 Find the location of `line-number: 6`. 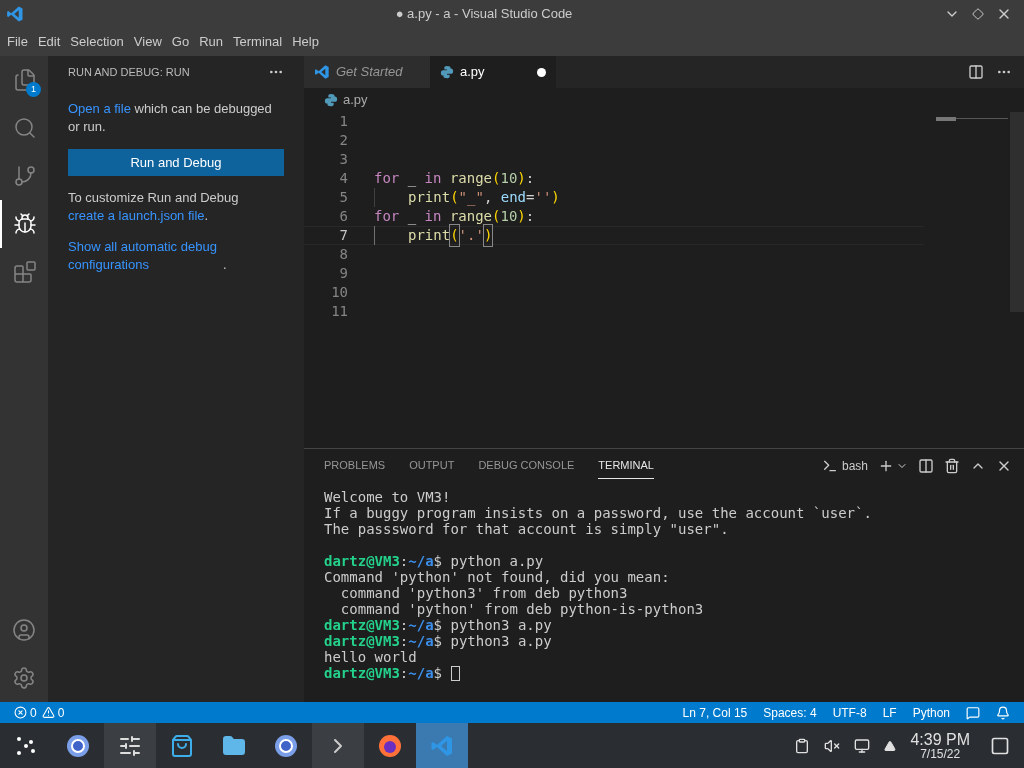

line-number: 6 is located at coordinates (343, 216).